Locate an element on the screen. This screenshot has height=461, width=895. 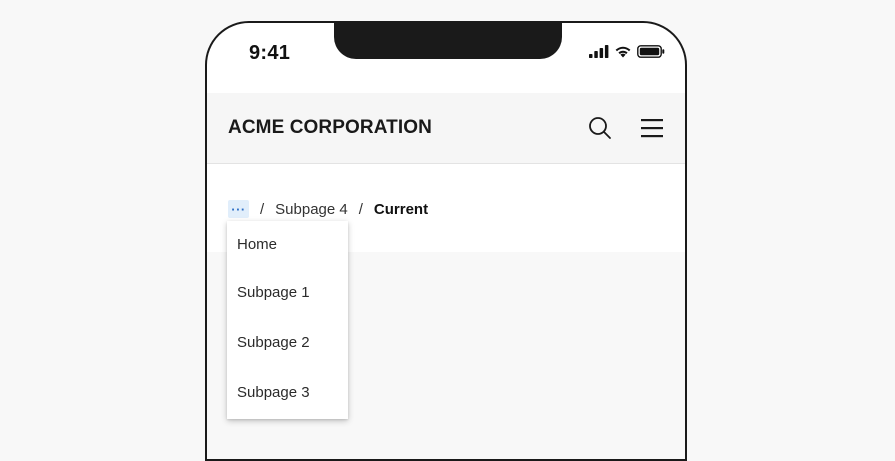
phone-notch is located at coordinates (448, 41).